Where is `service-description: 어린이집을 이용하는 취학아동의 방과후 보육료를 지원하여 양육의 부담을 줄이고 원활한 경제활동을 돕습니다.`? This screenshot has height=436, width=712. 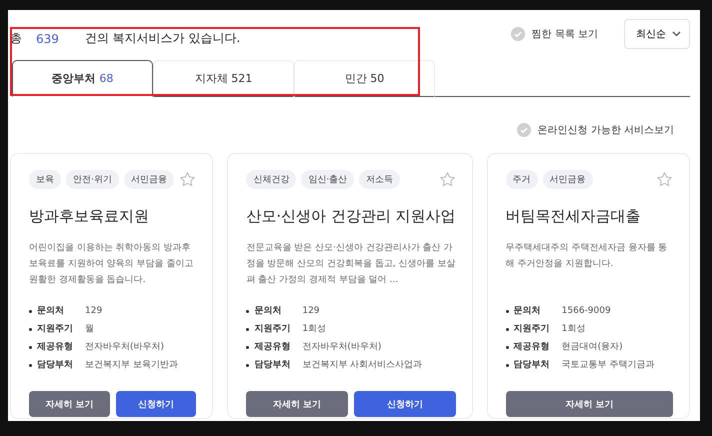 service-description: 어린이집을 이용하는 취학아동의 방과후 보육료를 지원하여 양육의 부담을 줄이고 원활한 경제활동을 돕습니다. is located at coordinates (111, 264).